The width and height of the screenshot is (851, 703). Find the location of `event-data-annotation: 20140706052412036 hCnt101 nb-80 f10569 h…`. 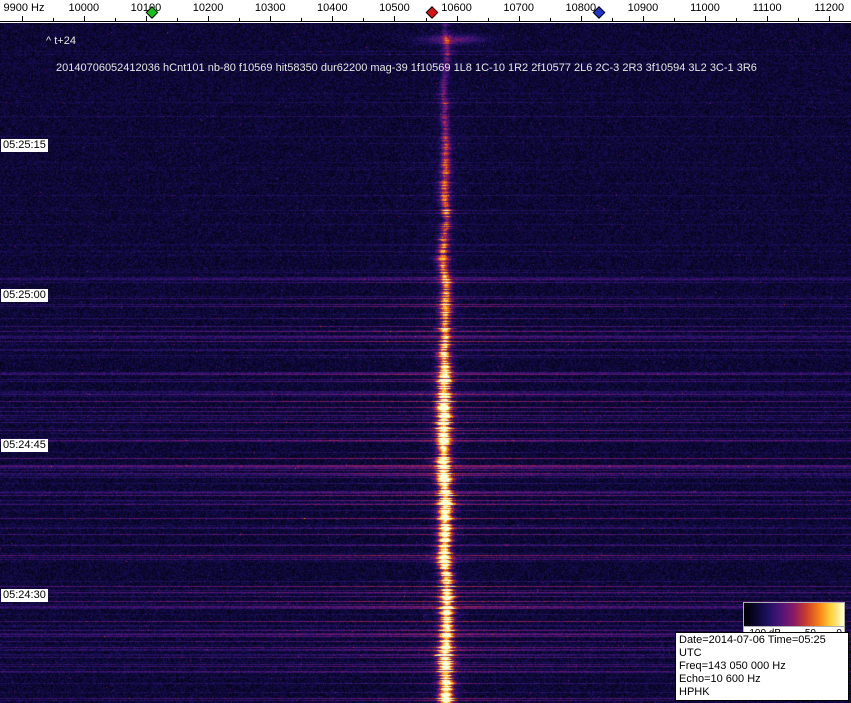

event-data-annotation: 20140706052412036 hCnt101 nb-80 f10569 h… is located at coordinates (406, 68).